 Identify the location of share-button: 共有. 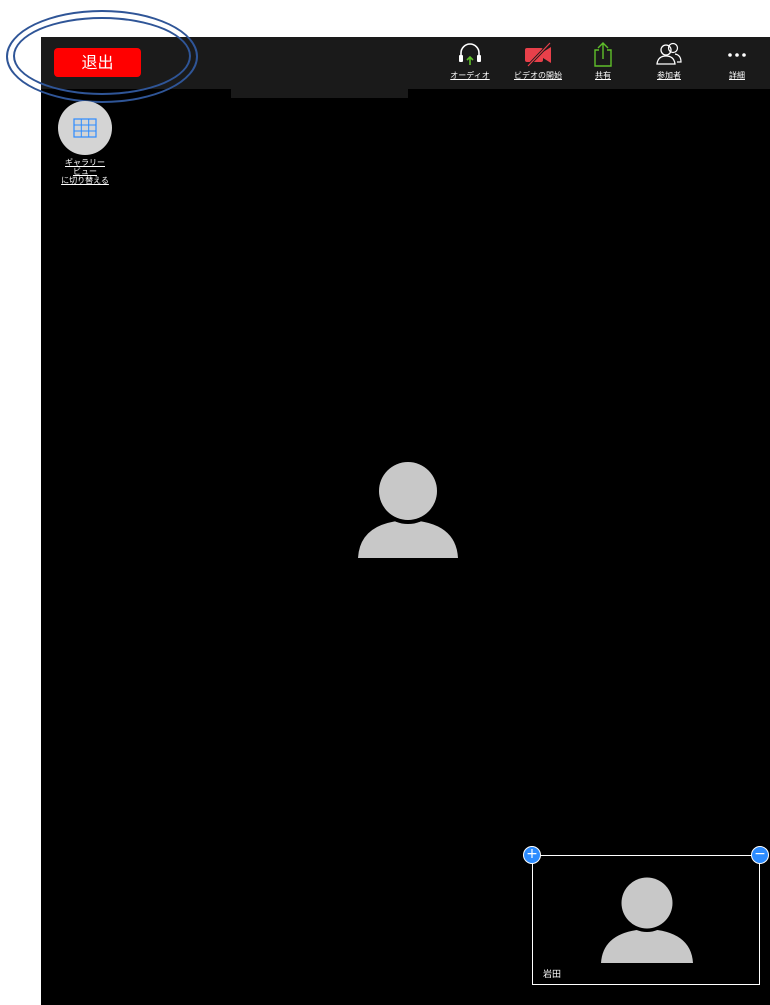
(603, 60).